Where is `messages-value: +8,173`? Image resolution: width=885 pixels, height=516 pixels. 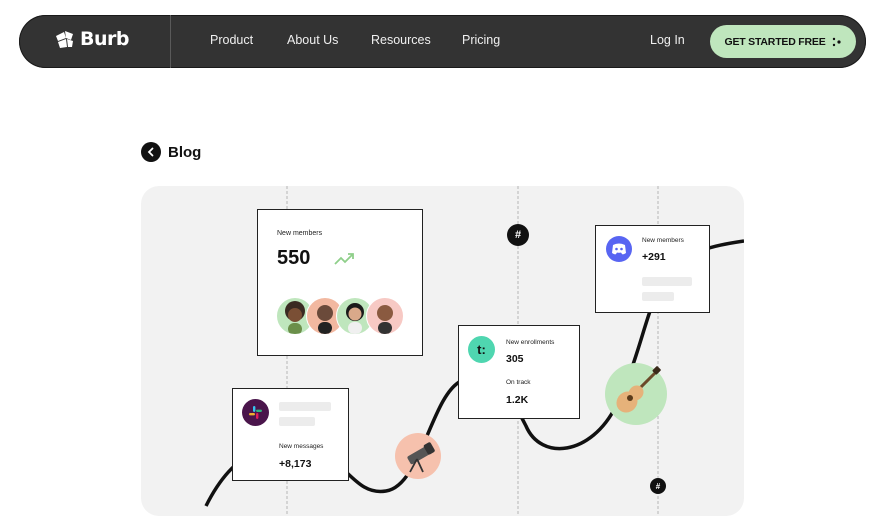 messages-value: +8,173 is located at coordinates (295, 464).